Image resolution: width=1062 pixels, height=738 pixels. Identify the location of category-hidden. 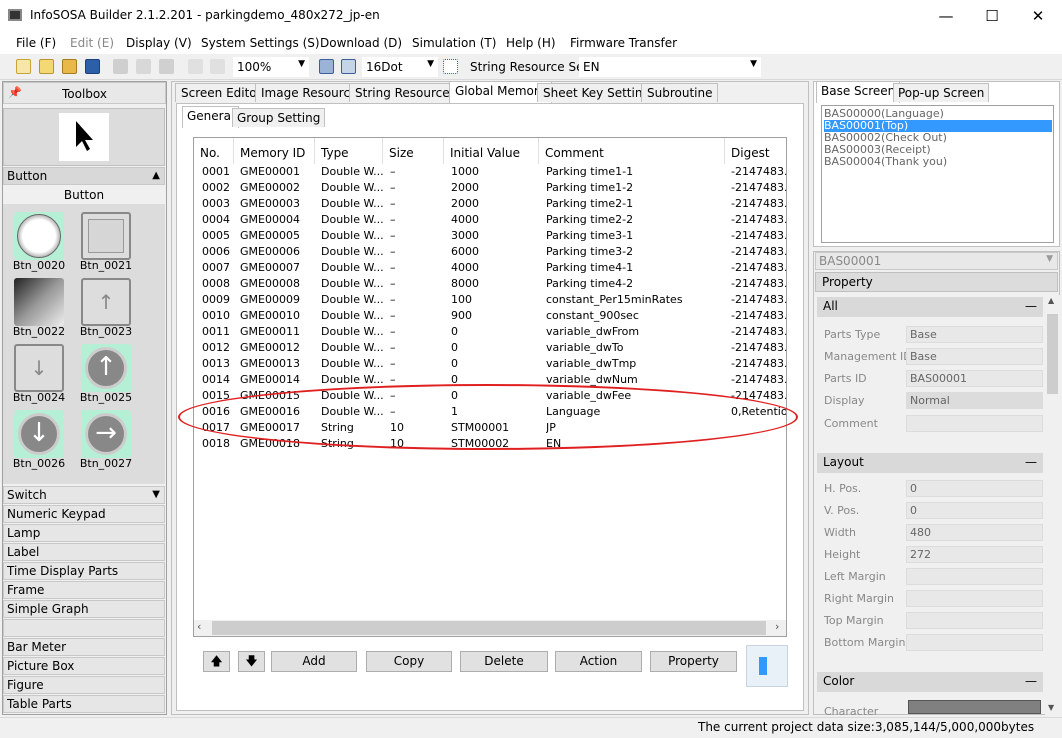
(84, 628).